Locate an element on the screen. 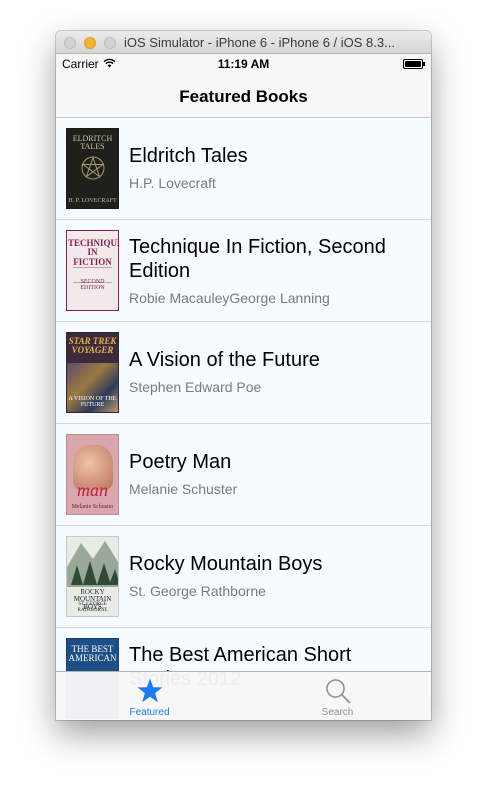  cover-title-text: TECHNIQUE IN FICTION is located at coordinates (93, 252).